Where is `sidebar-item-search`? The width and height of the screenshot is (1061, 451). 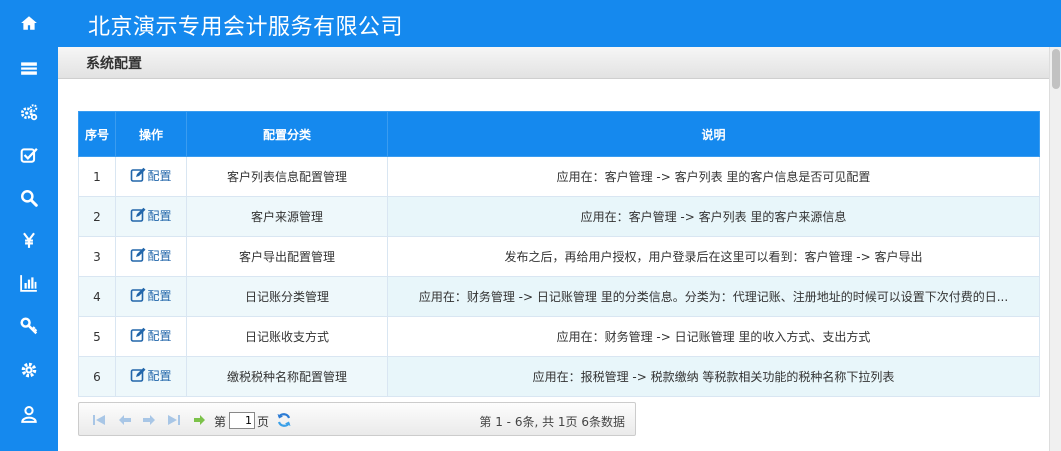
sidebar-item-search is located at coordinates (29, 198).